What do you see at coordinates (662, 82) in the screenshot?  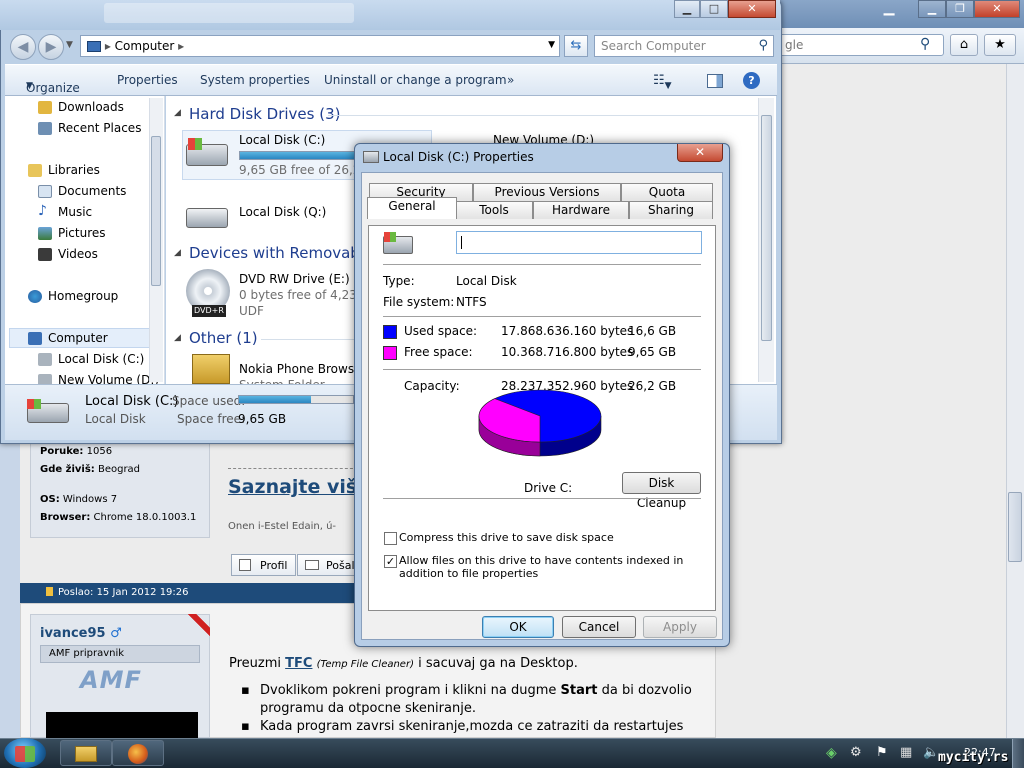 I see `view-options-icon: ☷ ▼` at bounding box center [662, 82].